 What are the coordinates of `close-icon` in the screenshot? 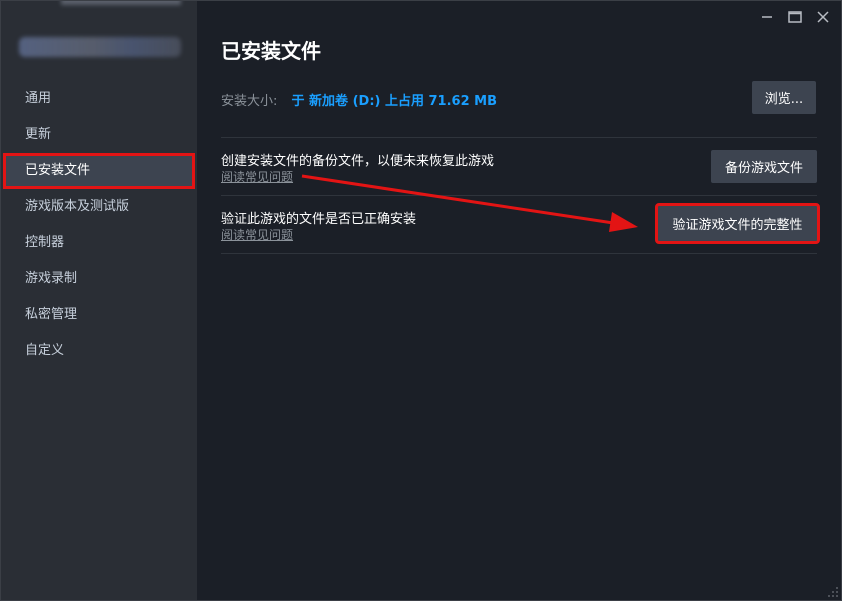 It's located at (823, 17).